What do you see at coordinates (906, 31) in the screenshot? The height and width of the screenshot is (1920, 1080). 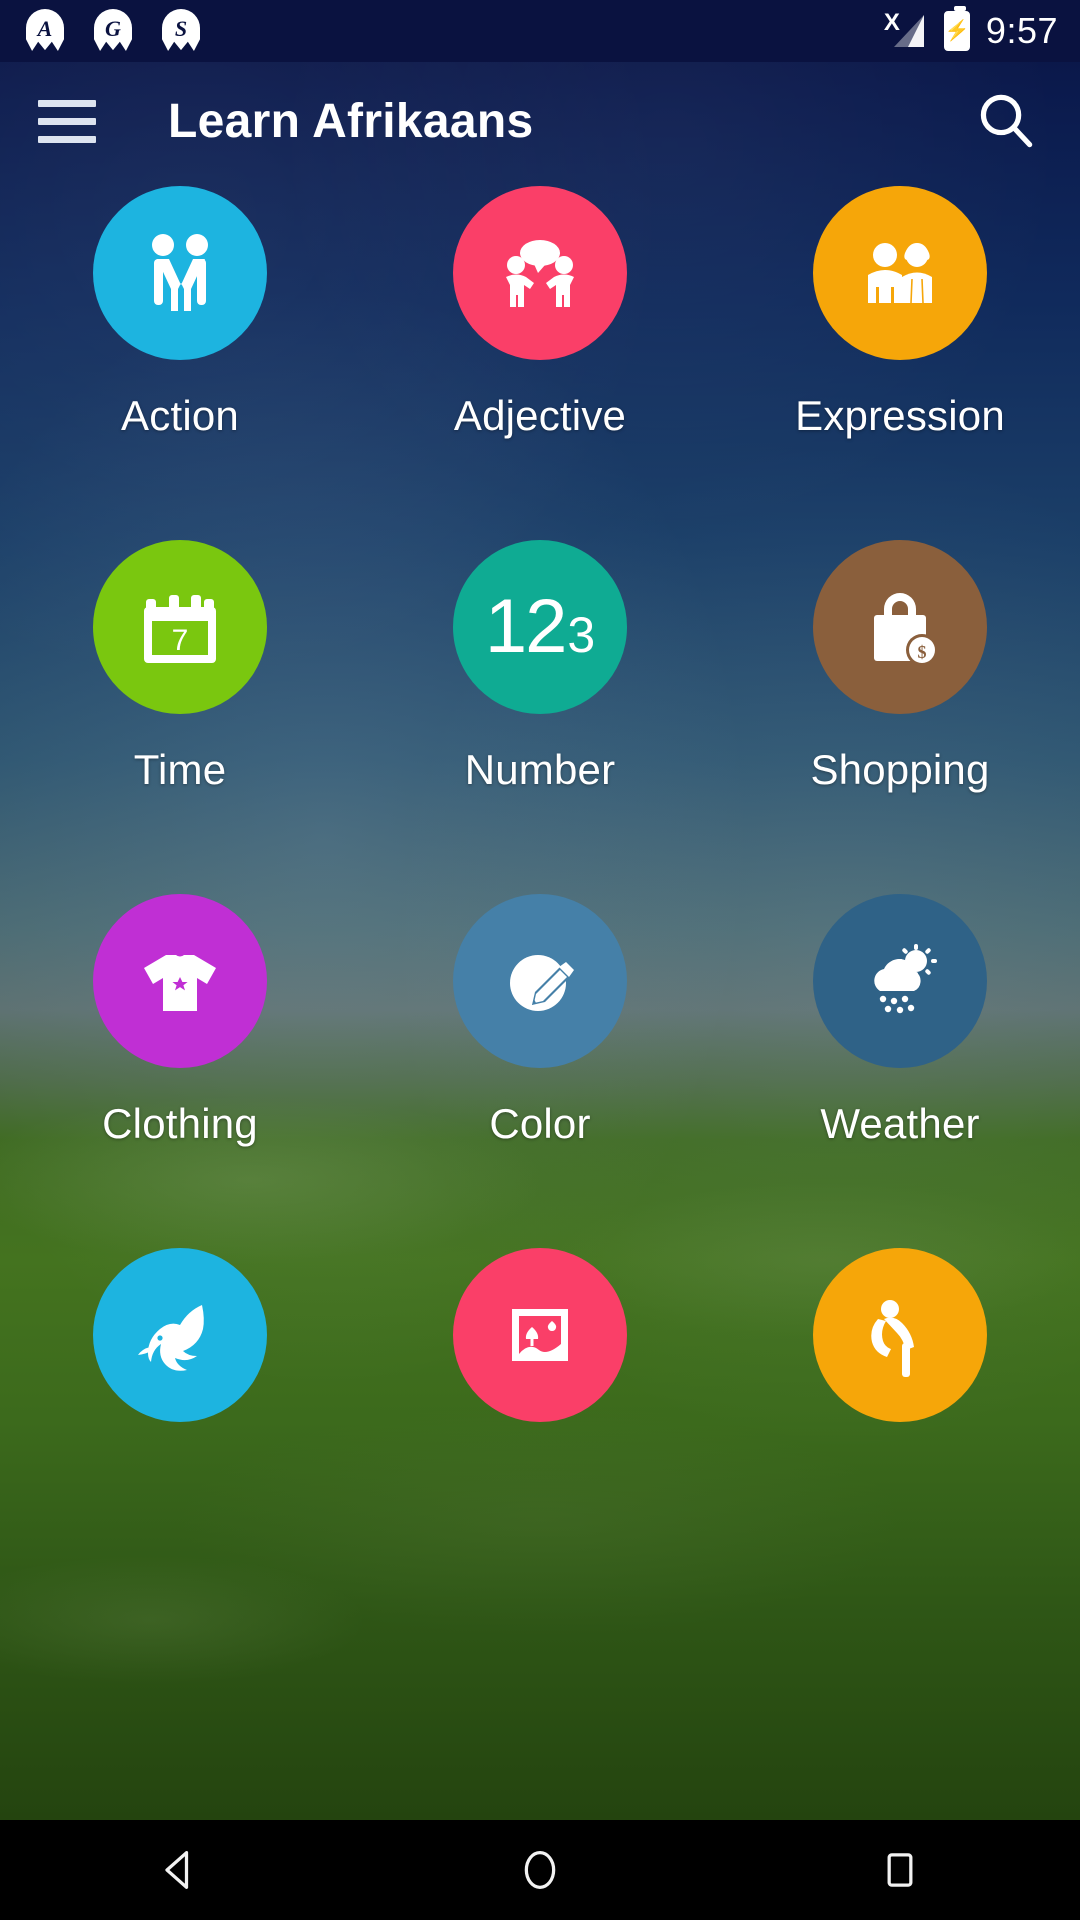 I see `signal-no-sim-icon: X` at bounding box center [906, 31].